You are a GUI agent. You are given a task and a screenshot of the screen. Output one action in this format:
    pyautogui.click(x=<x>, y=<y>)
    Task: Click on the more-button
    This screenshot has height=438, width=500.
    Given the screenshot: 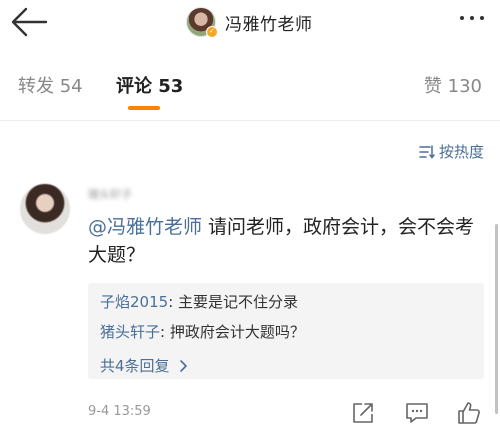 What is the action you would take?
    pyautogui.click(x=472, y=18)
    